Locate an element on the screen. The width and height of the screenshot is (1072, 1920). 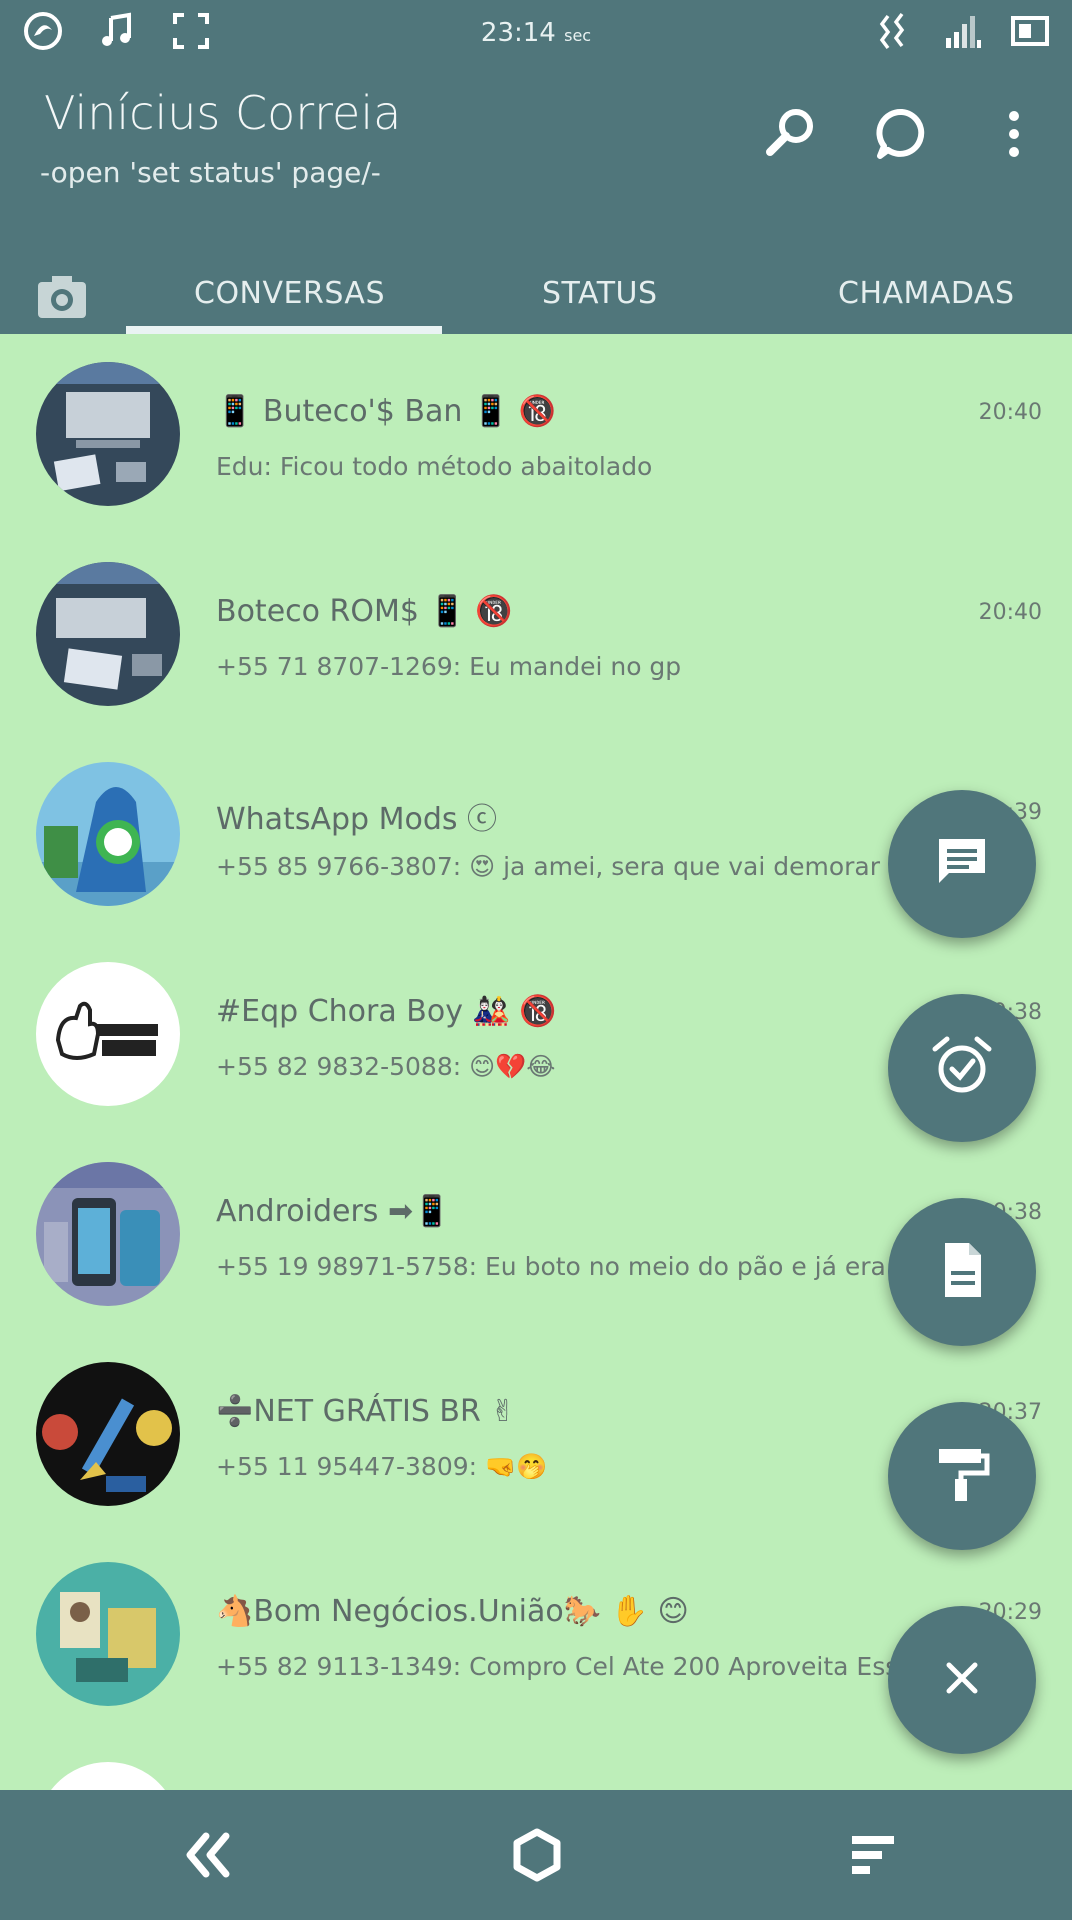
tab-status: STATUS is located at coordinates (600, 293).